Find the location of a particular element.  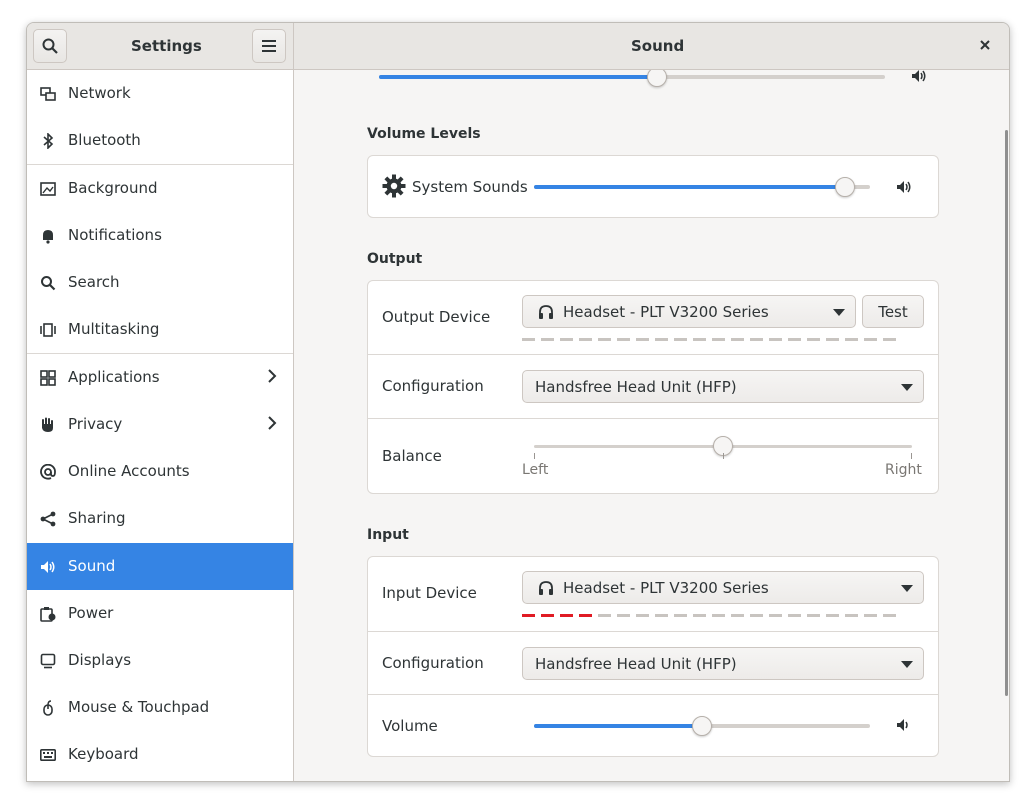

scrollbar is located at coordinates (1006, 413).